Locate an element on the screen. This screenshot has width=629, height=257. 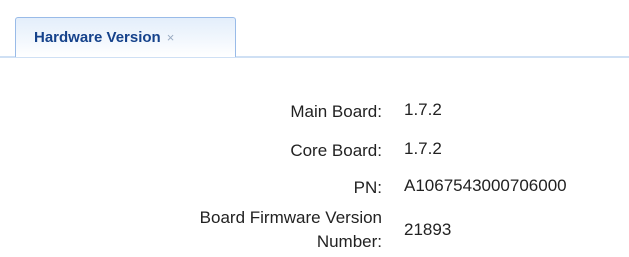
main-board-value: 1.7.2 is located at coordinates (423, 109).